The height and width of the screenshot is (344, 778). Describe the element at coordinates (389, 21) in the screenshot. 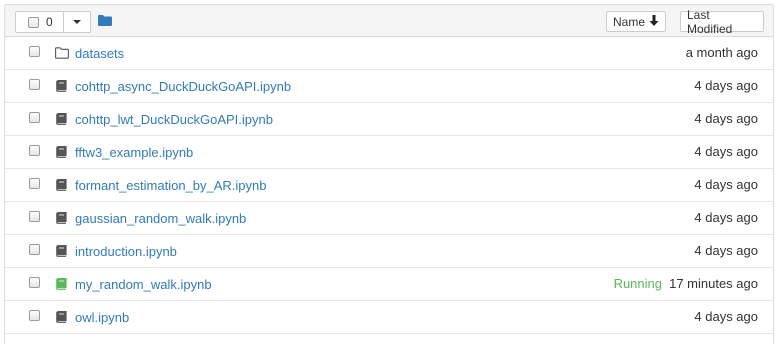

I see `file-list-header: 0 Name Last Modified` at that location.